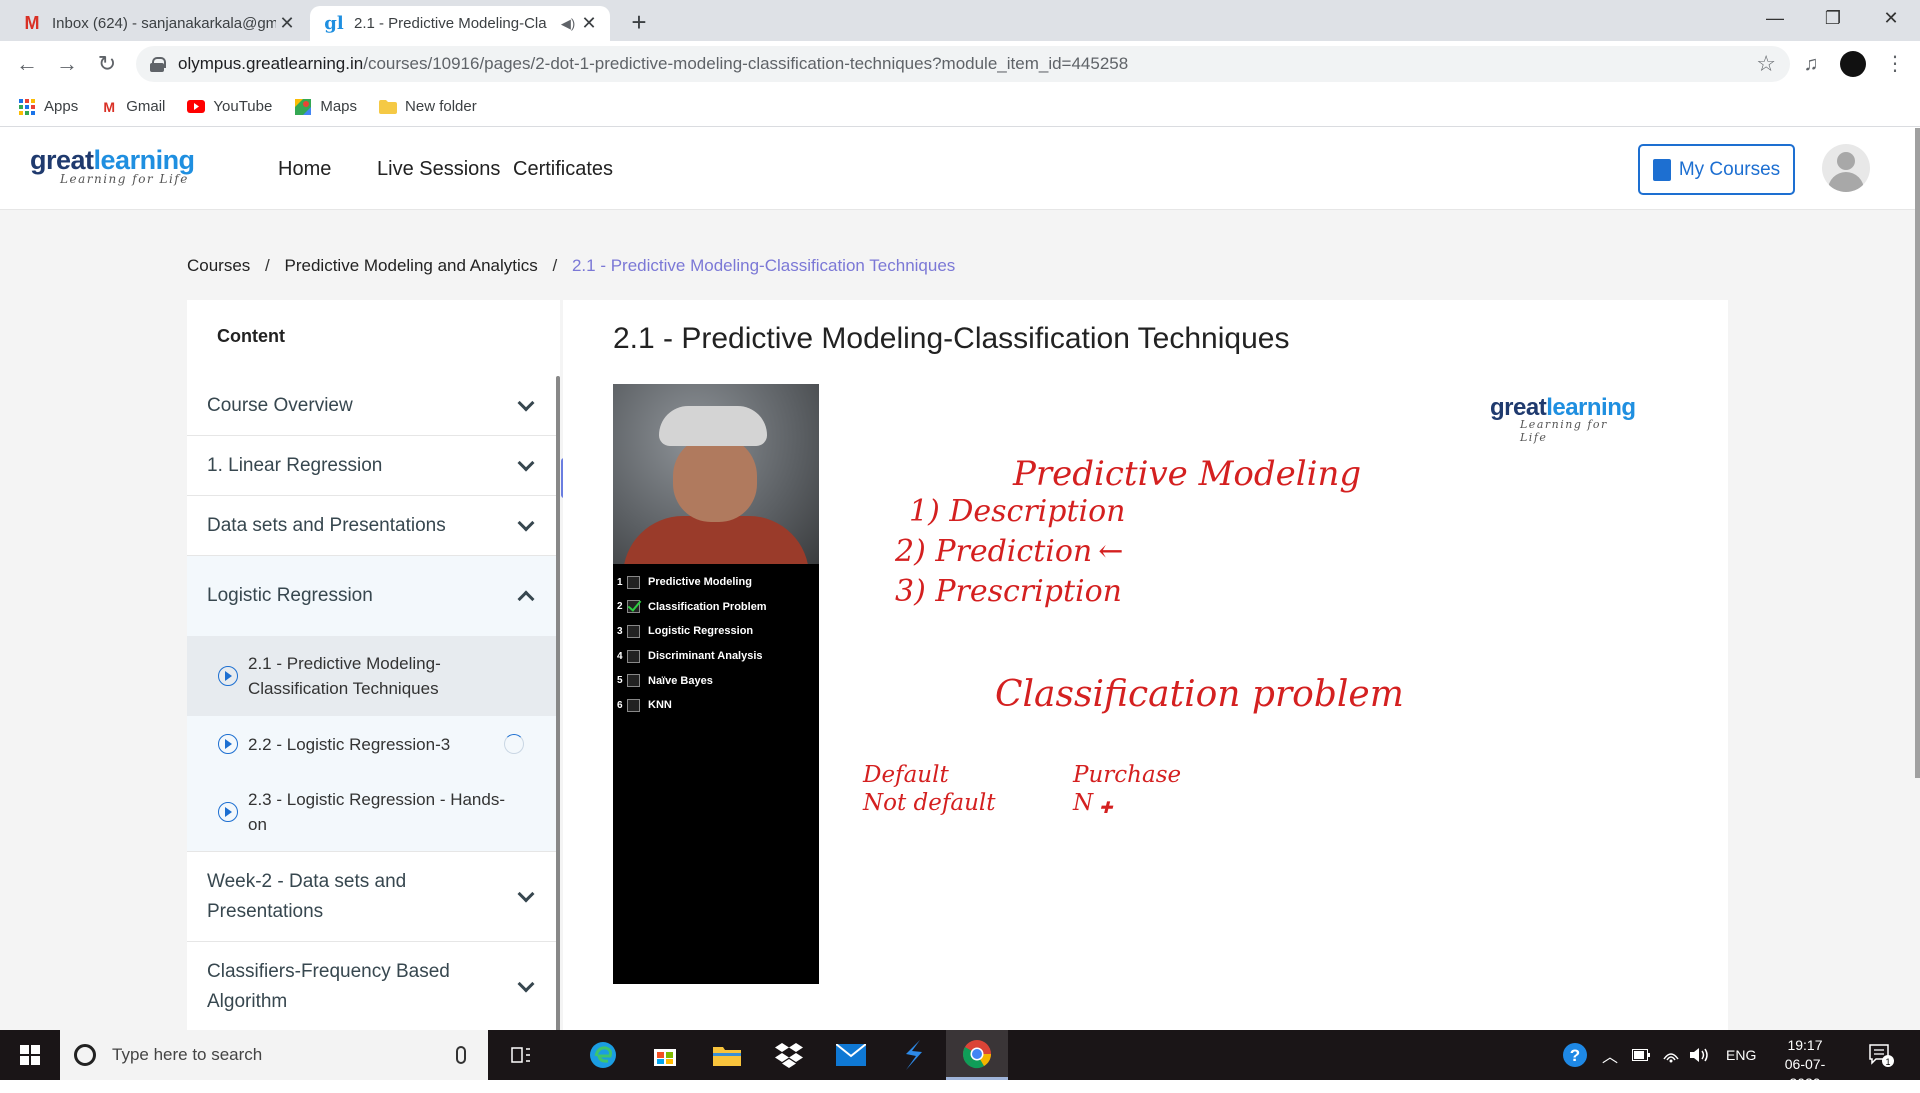 The image size is (1920, 1093). What do you see at coordinates (1833, 18) in the screenshot?
I see `restore-button: ❐` at bounding box center [1833, 18].